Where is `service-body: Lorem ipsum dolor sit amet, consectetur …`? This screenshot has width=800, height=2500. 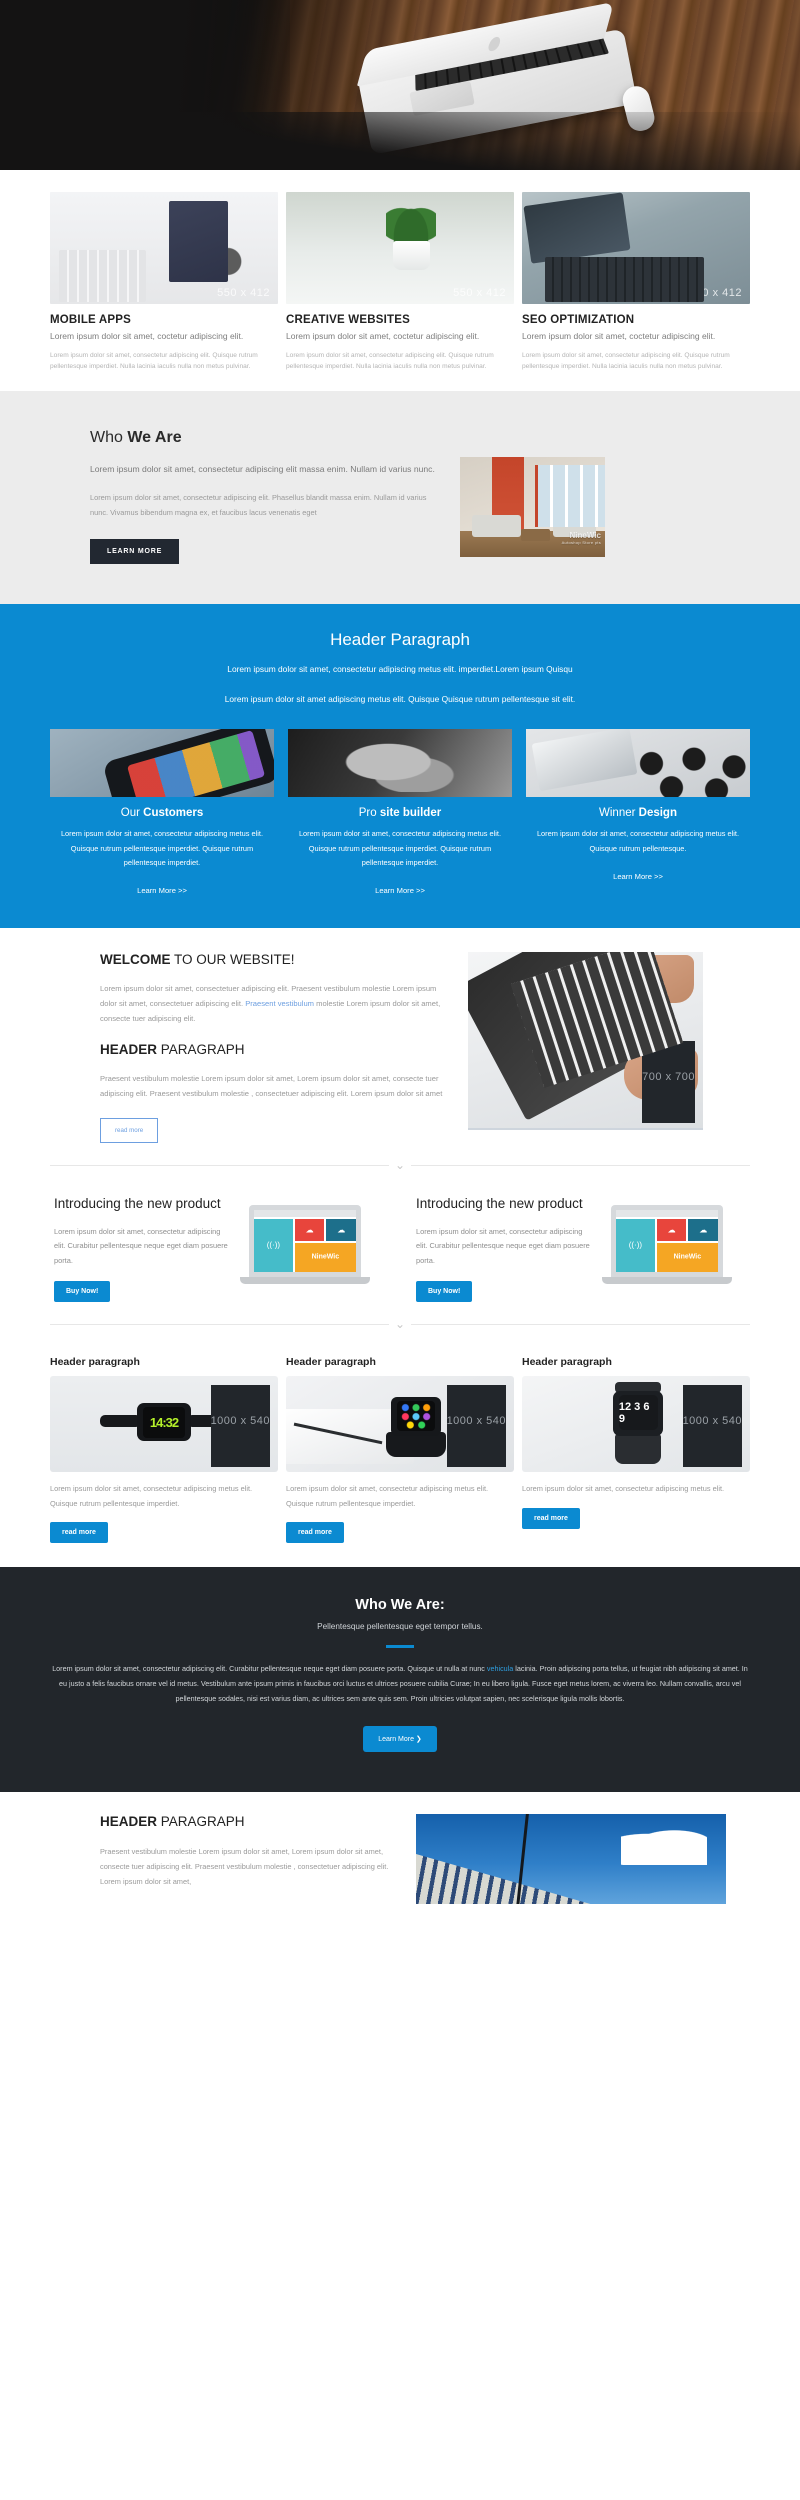
service-body: Lorem ipsum dolor sit amet, consectetur … is located at coordinates (626, 361).